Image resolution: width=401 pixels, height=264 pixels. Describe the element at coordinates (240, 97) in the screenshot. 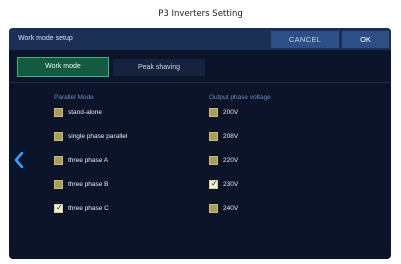

I see `output-voltage-header: Output phase voltage` at that location.